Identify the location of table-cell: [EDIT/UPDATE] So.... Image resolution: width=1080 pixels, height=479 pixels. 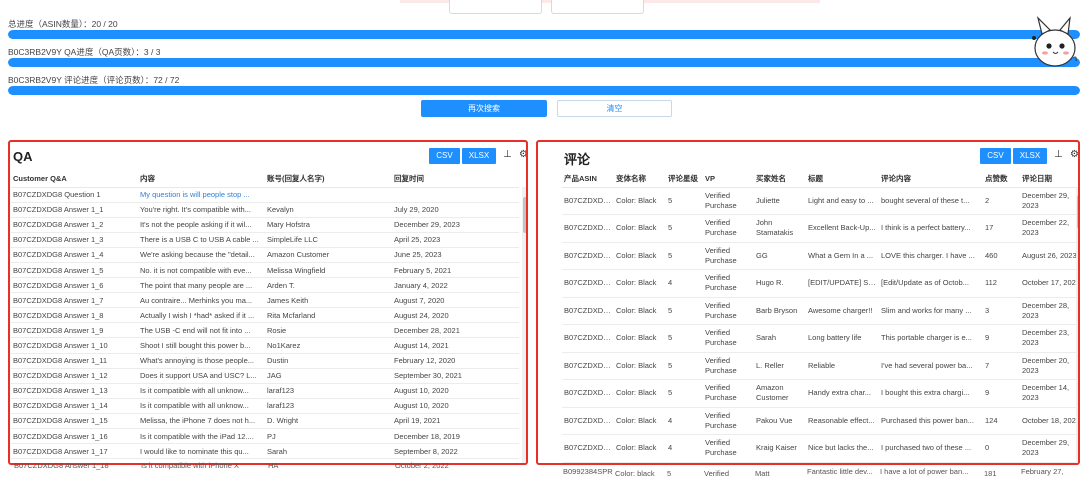
(842, 283).